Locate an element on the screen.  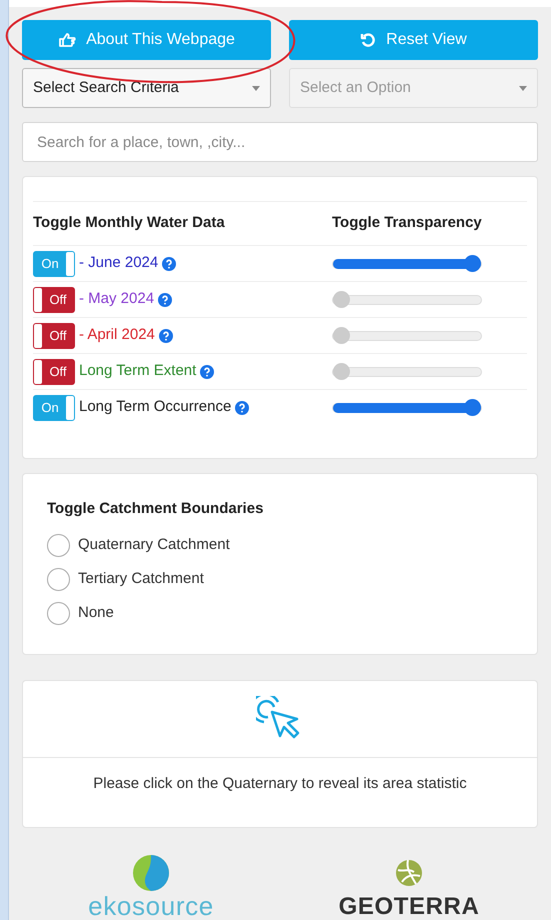
statistics-message: Please click on the Quaternary to reveal its area statistic is located at coordinates (280, 784).